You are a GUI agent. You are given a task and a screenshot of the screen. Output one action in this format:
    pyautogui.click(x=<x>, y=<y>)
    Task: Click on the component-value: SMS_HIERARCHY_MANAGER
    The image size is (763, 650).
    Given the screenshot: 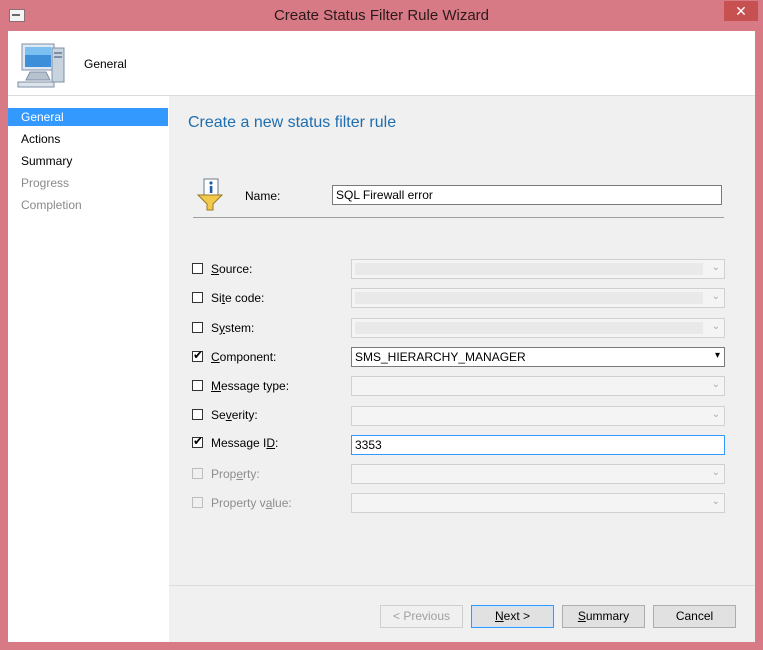 What is the action you would take?
    pyautogui.click(x=440, y=357)
    